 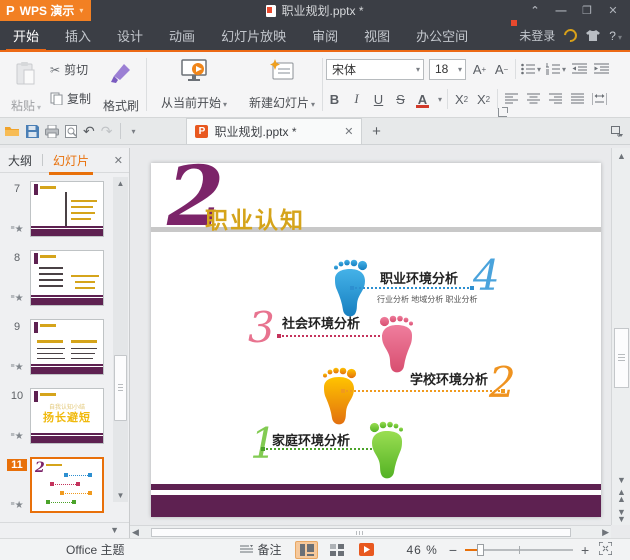 I want to click on next-slide-icon: ▼ ▼, so click(x=621, y=516).